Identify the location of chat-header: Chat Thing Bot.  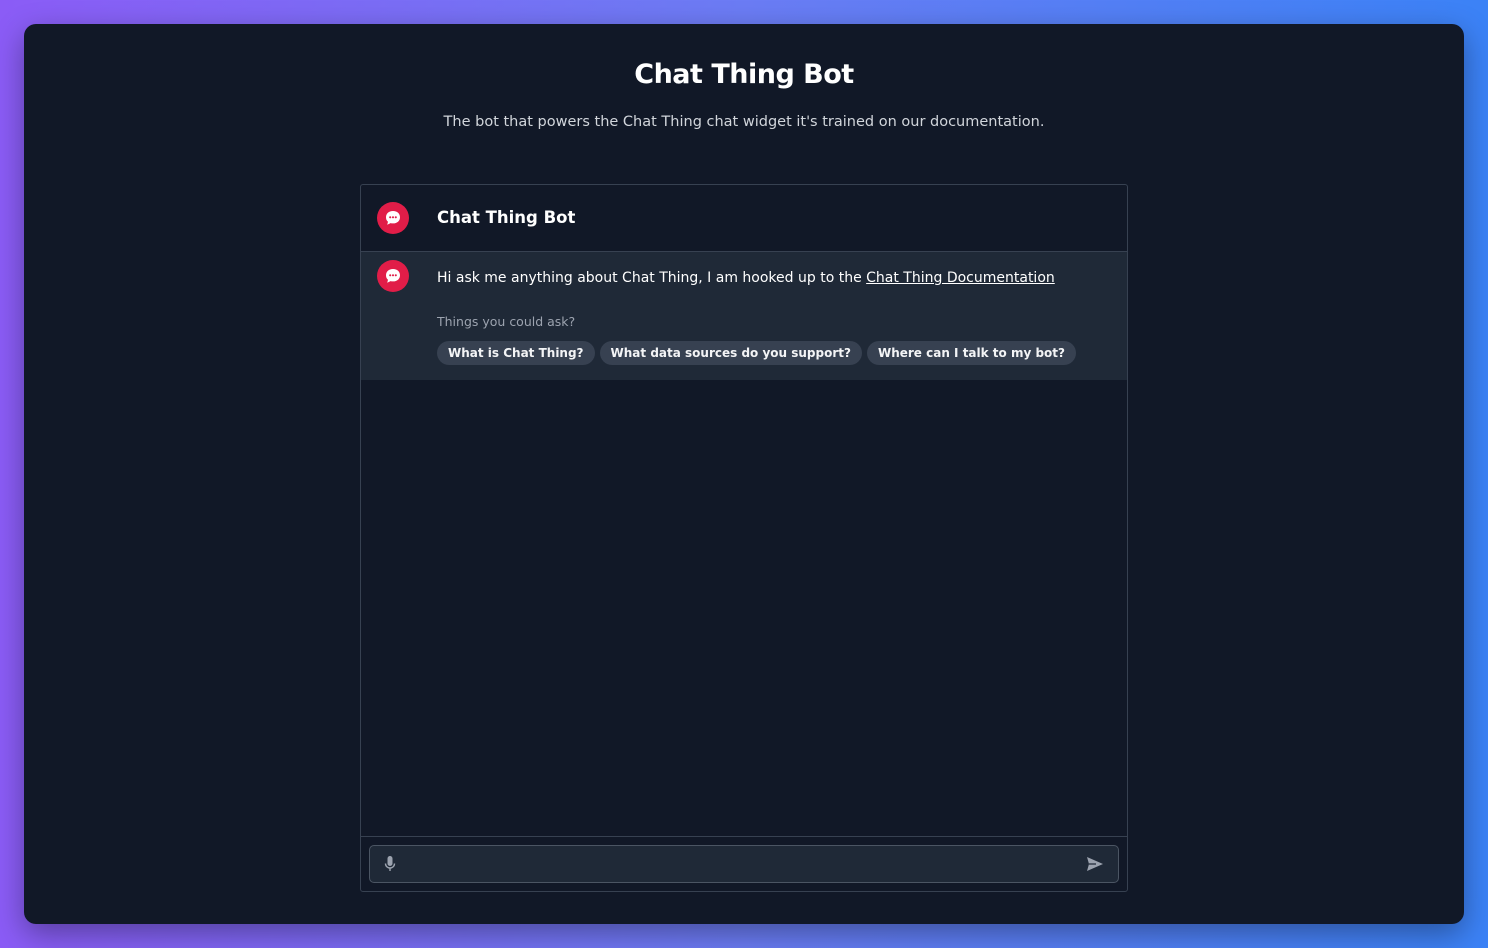
(744, 218).